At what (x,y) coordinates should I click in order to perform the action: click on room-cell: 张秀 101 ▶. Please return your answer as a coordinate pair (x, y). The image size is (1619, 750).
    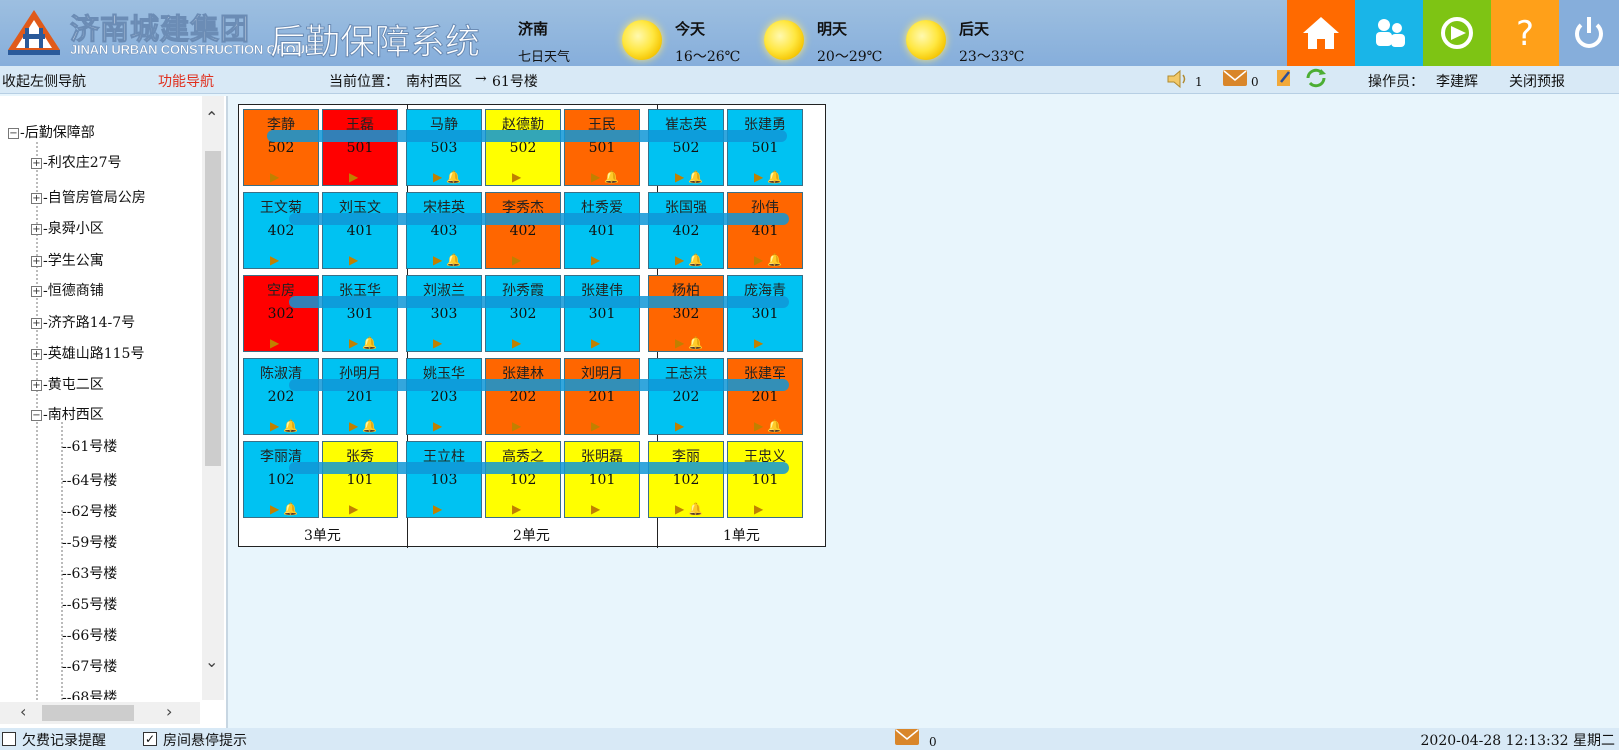
    Looking at the image, I should click on (360, 479).